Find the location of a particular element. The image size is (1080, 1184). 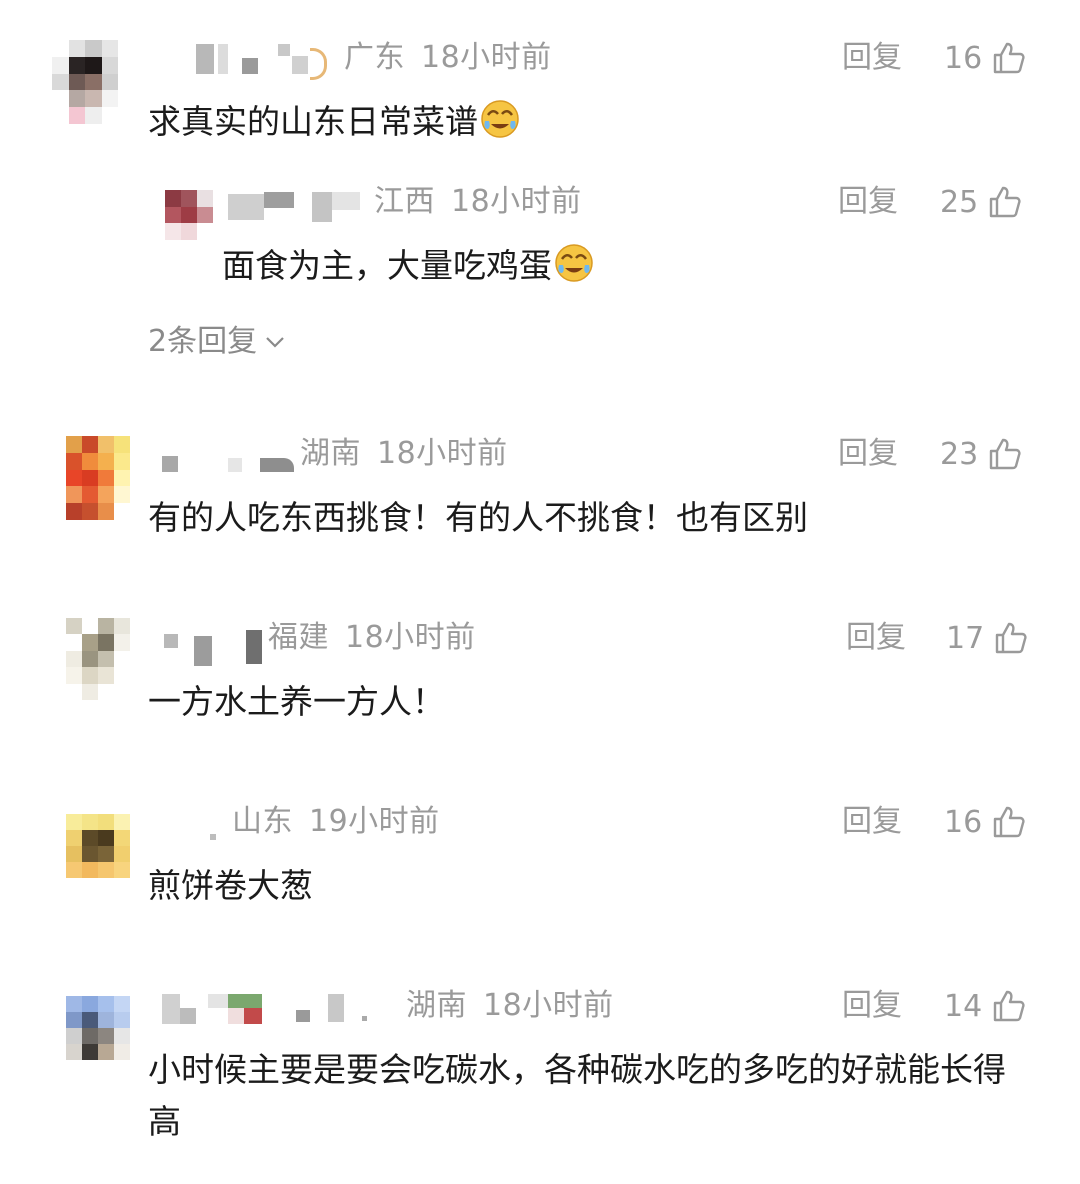

comment-meta: 福建 18小时前 is located at coordinates (372, 638).